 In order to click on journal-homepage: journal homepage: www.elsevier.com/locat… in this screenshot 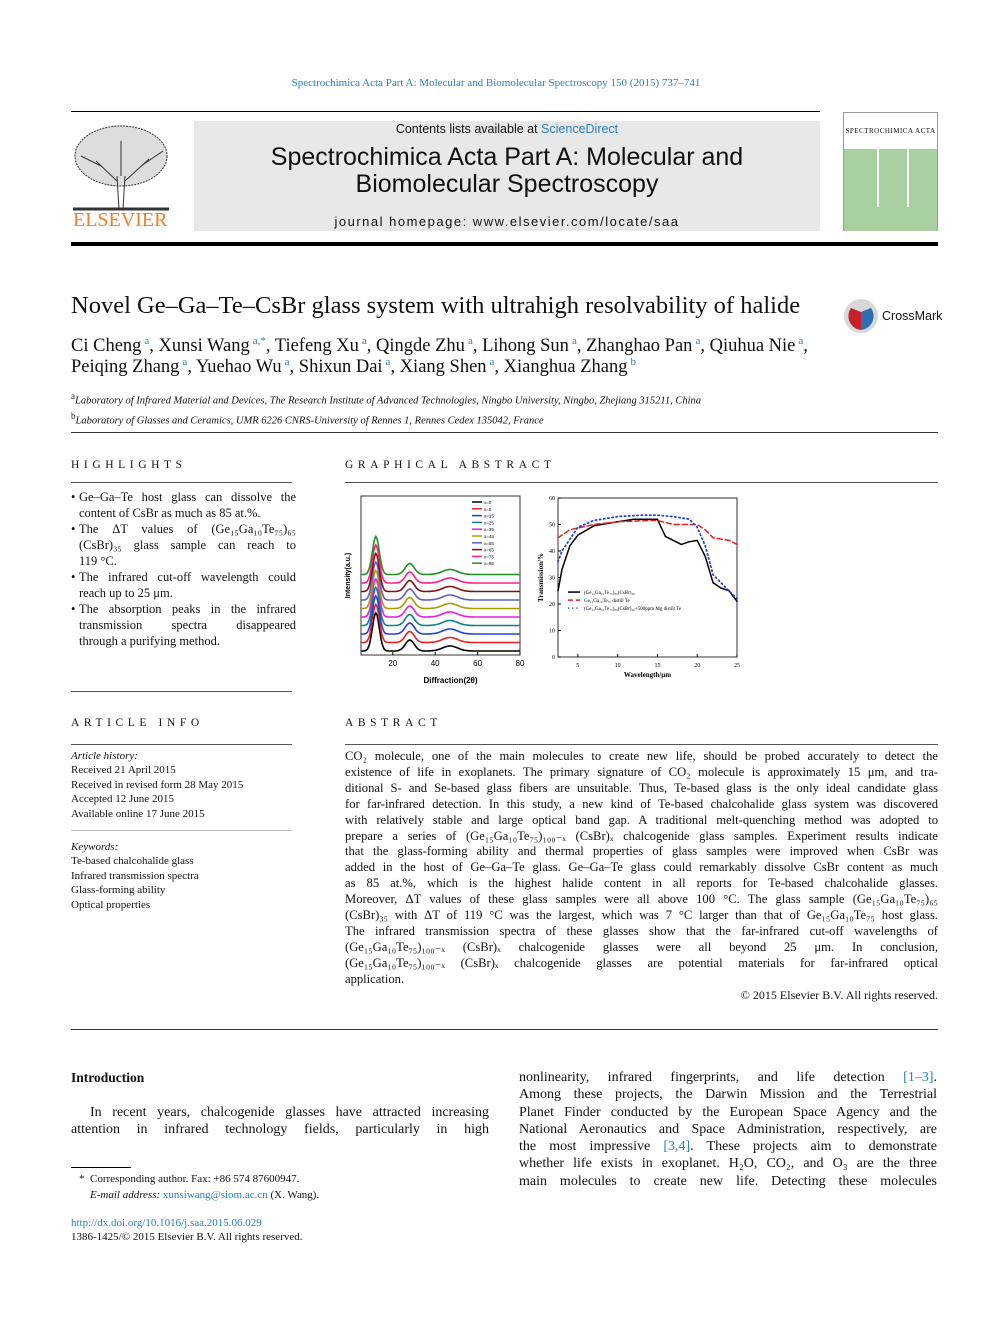, I will do `click(507, 221)`.